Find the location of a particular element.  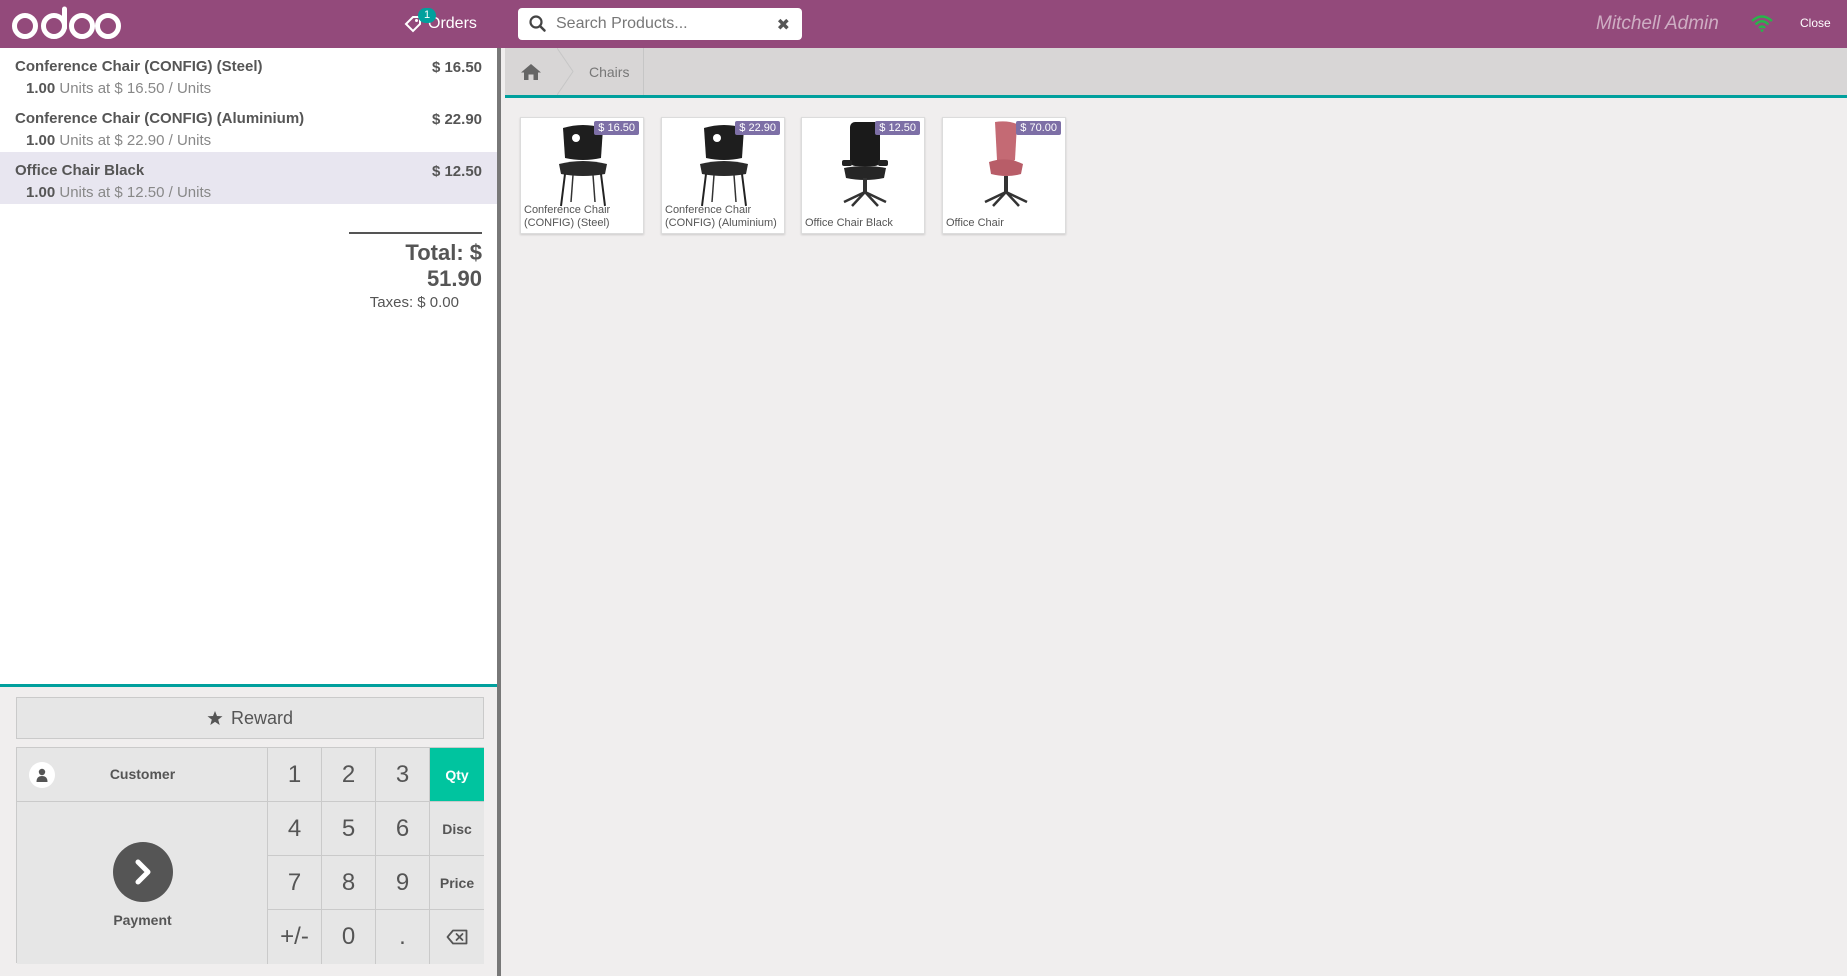

breadcrumb-separator is located at coordinates (565, 71).